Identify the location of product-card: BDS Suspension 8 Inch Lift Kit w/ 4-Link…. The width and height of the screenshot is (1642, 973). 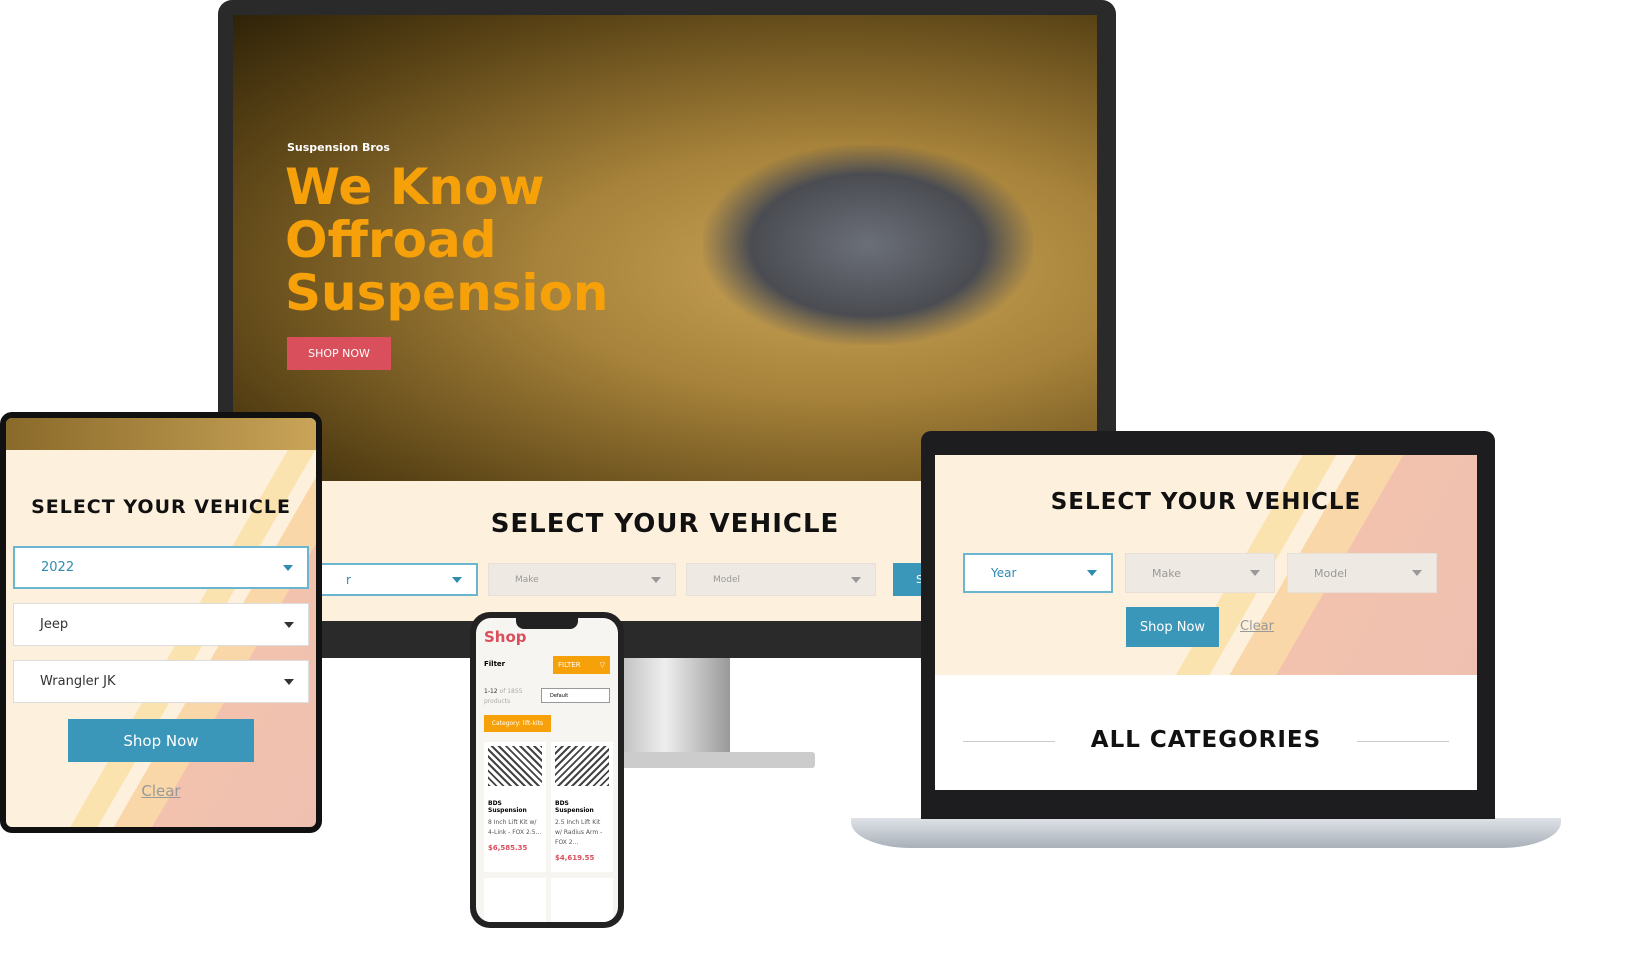
(515, 807).